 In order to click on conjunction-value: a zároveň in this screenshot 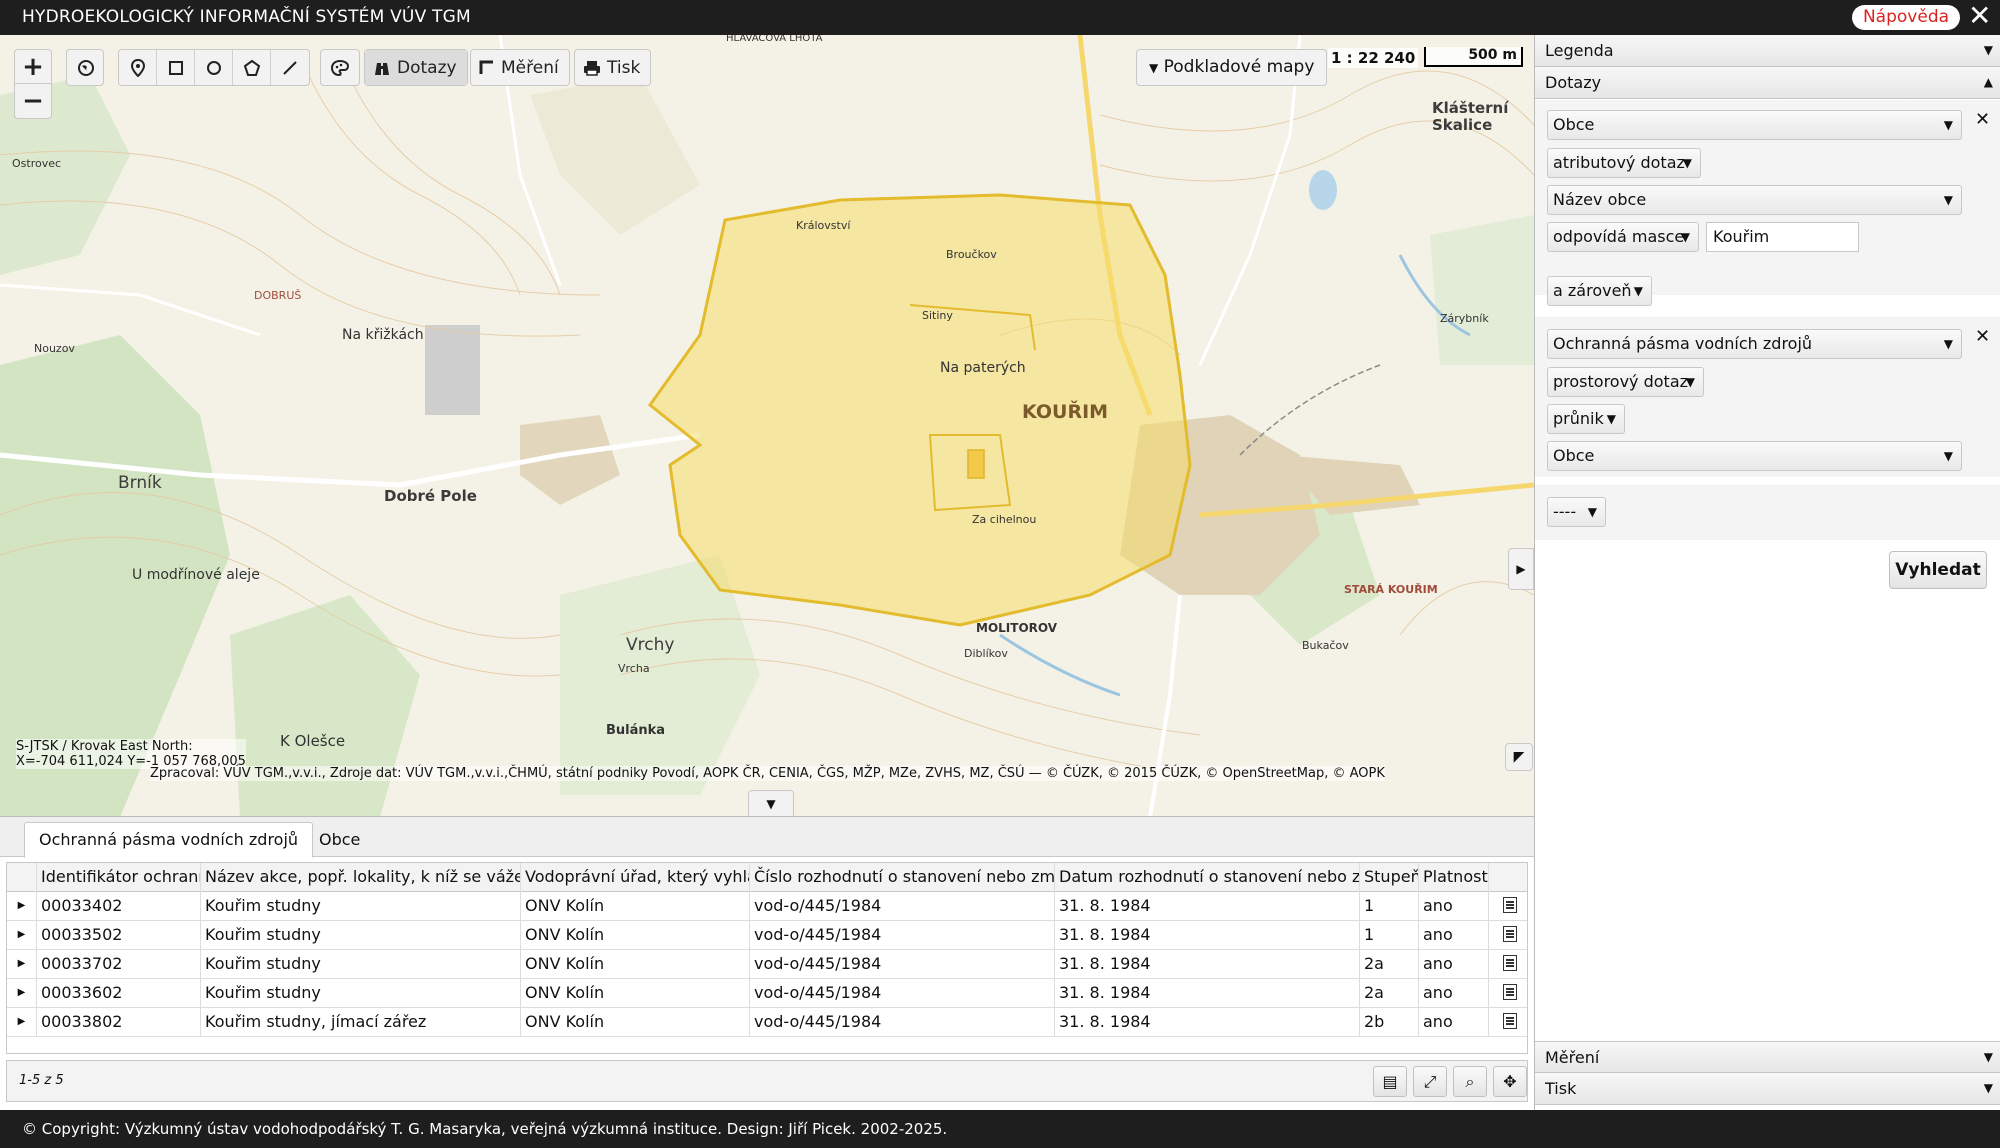, I will do `click(1592, 290)`.